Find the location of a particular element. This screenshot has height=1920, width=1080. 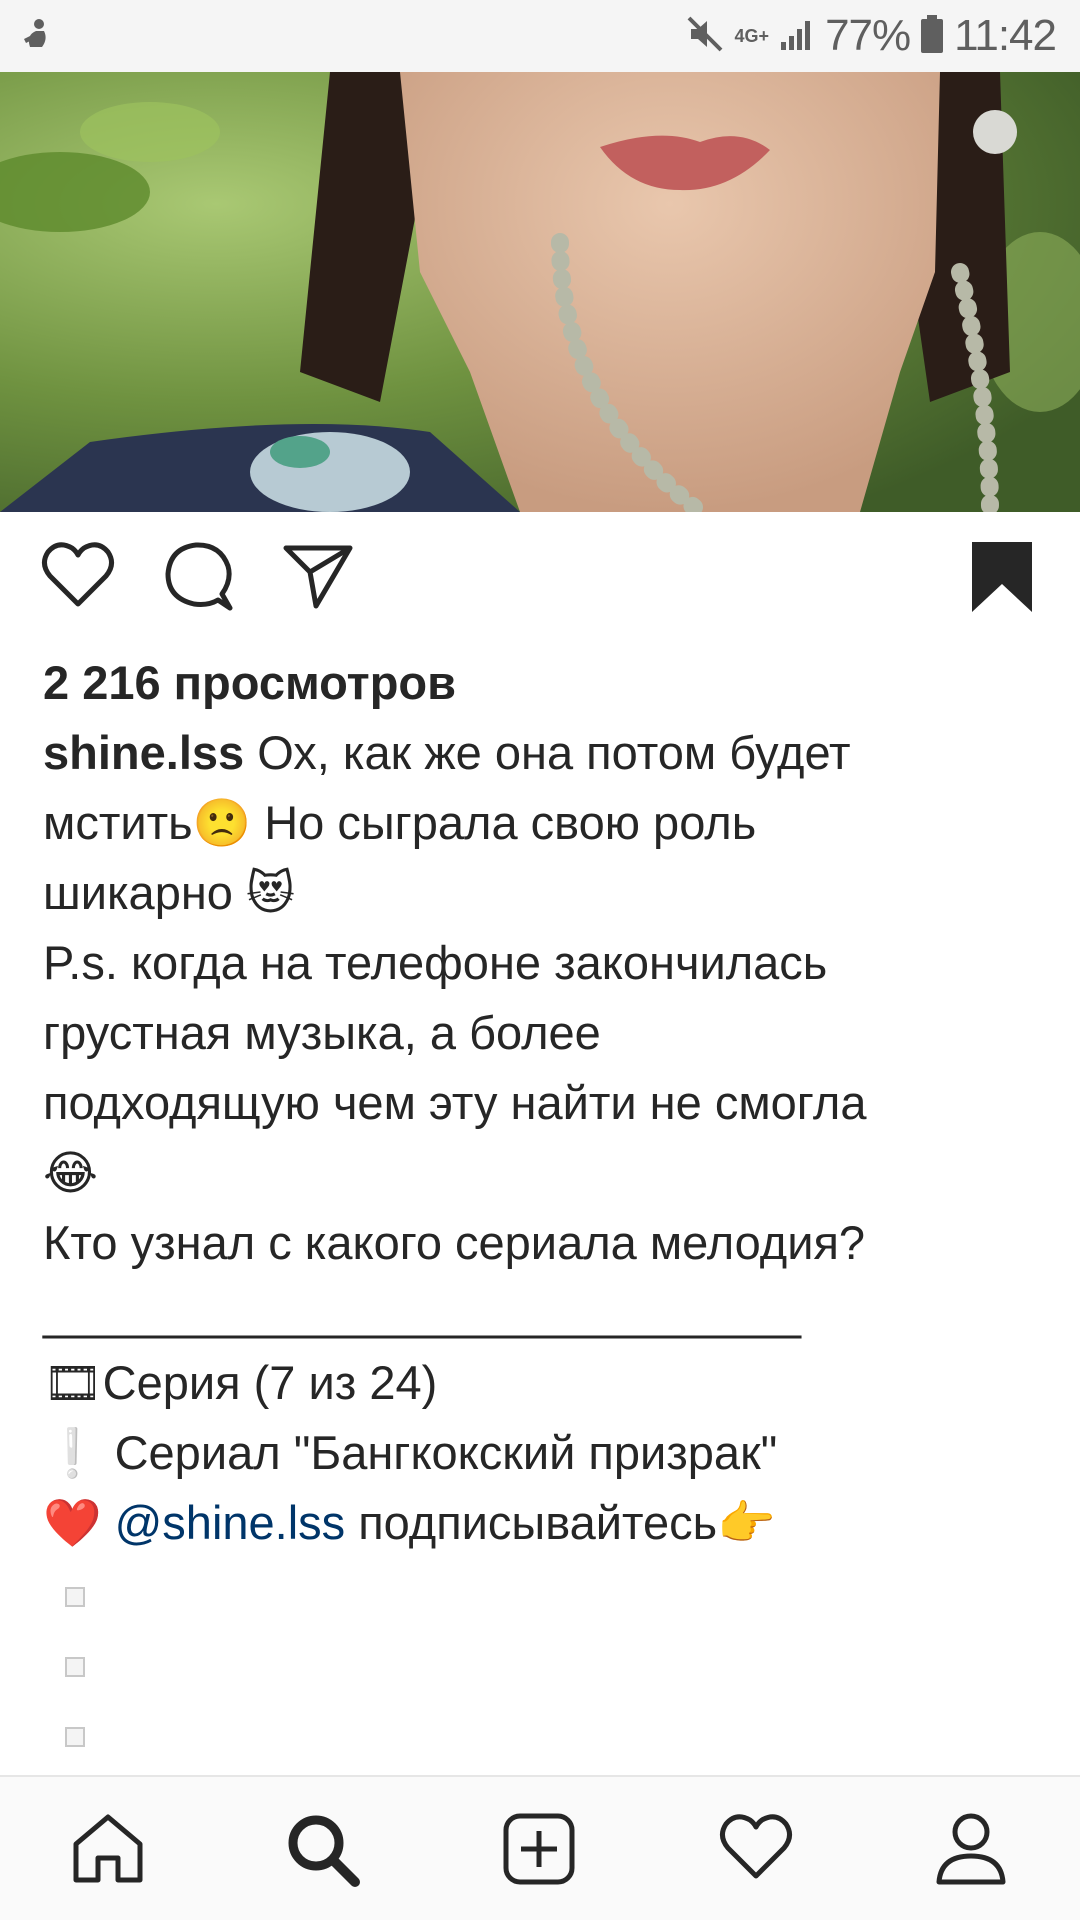

nav-profile is located at coordinates (971, 1851).